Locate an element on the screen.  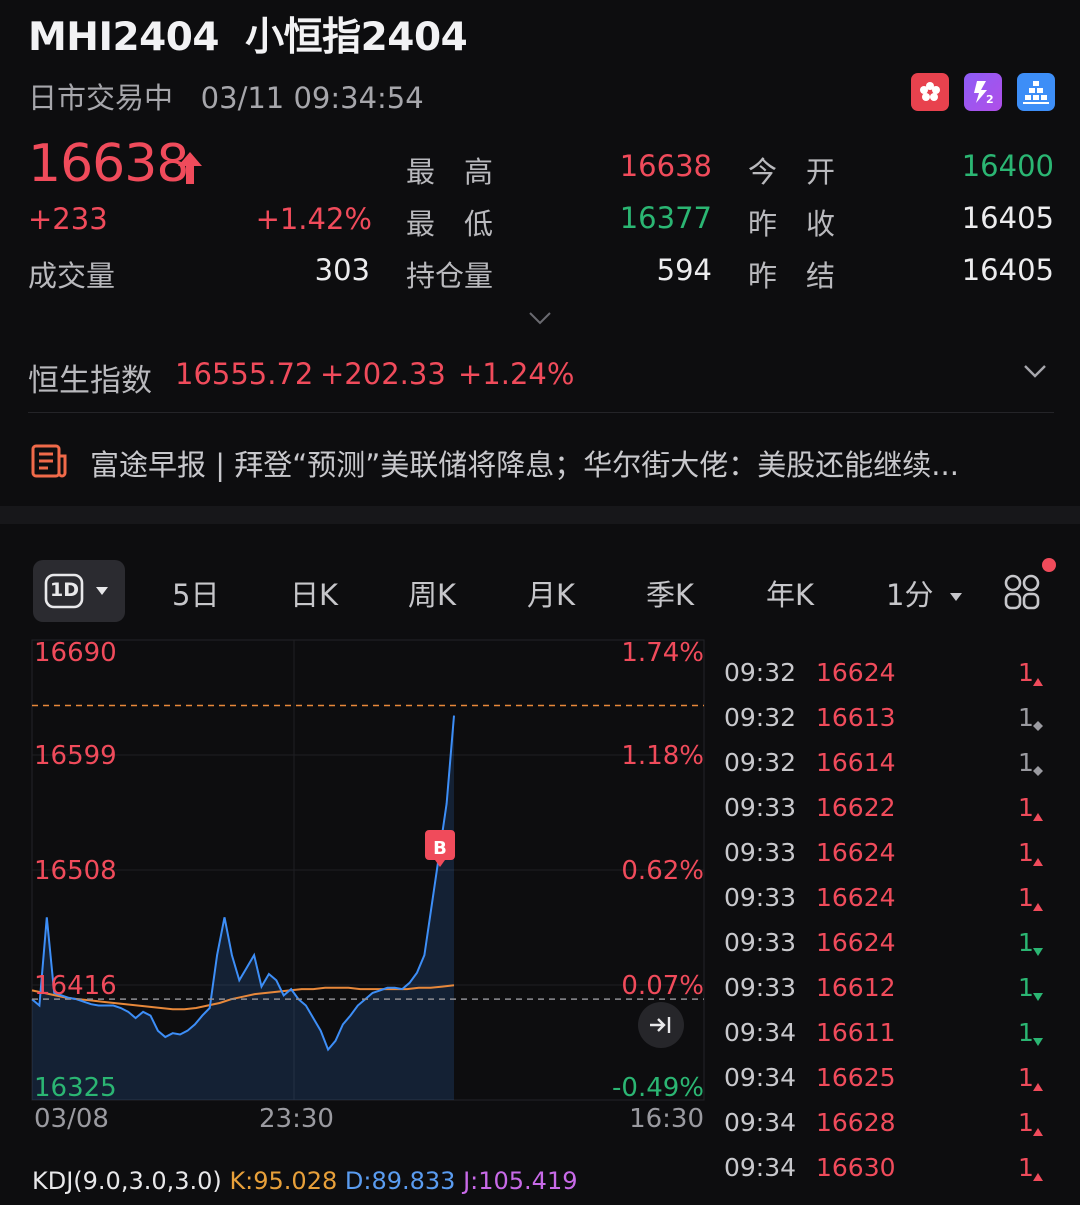
tick-price: 16630 is located at coordinates (856, 1167).